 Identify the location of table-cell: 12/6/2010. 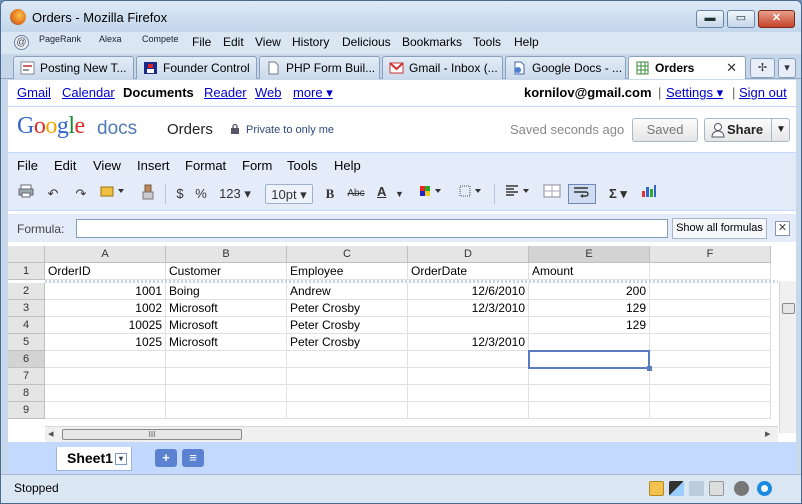
(468, 291).